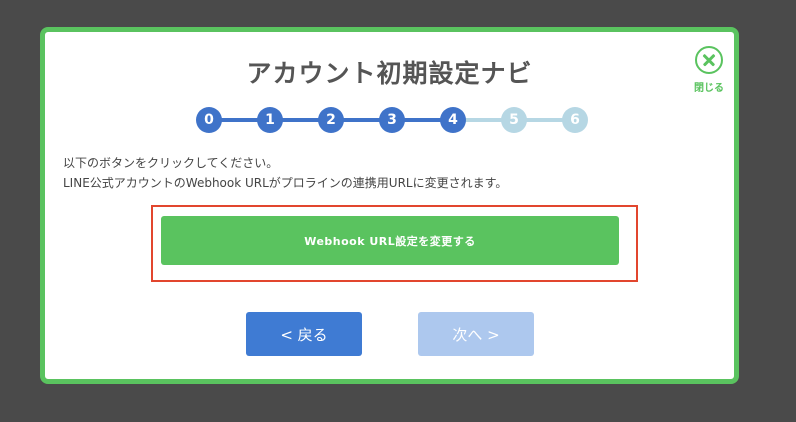 The height and width of the screenshot is (422, 796). I want to click on close-button: 閉じる, so click(709, 70).